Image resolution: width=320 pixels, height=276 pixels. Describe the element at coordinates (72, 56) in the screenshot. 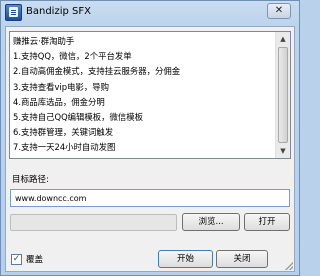

I see `description-line: 1.支持QQ，微信，2个平台发单` at that location.